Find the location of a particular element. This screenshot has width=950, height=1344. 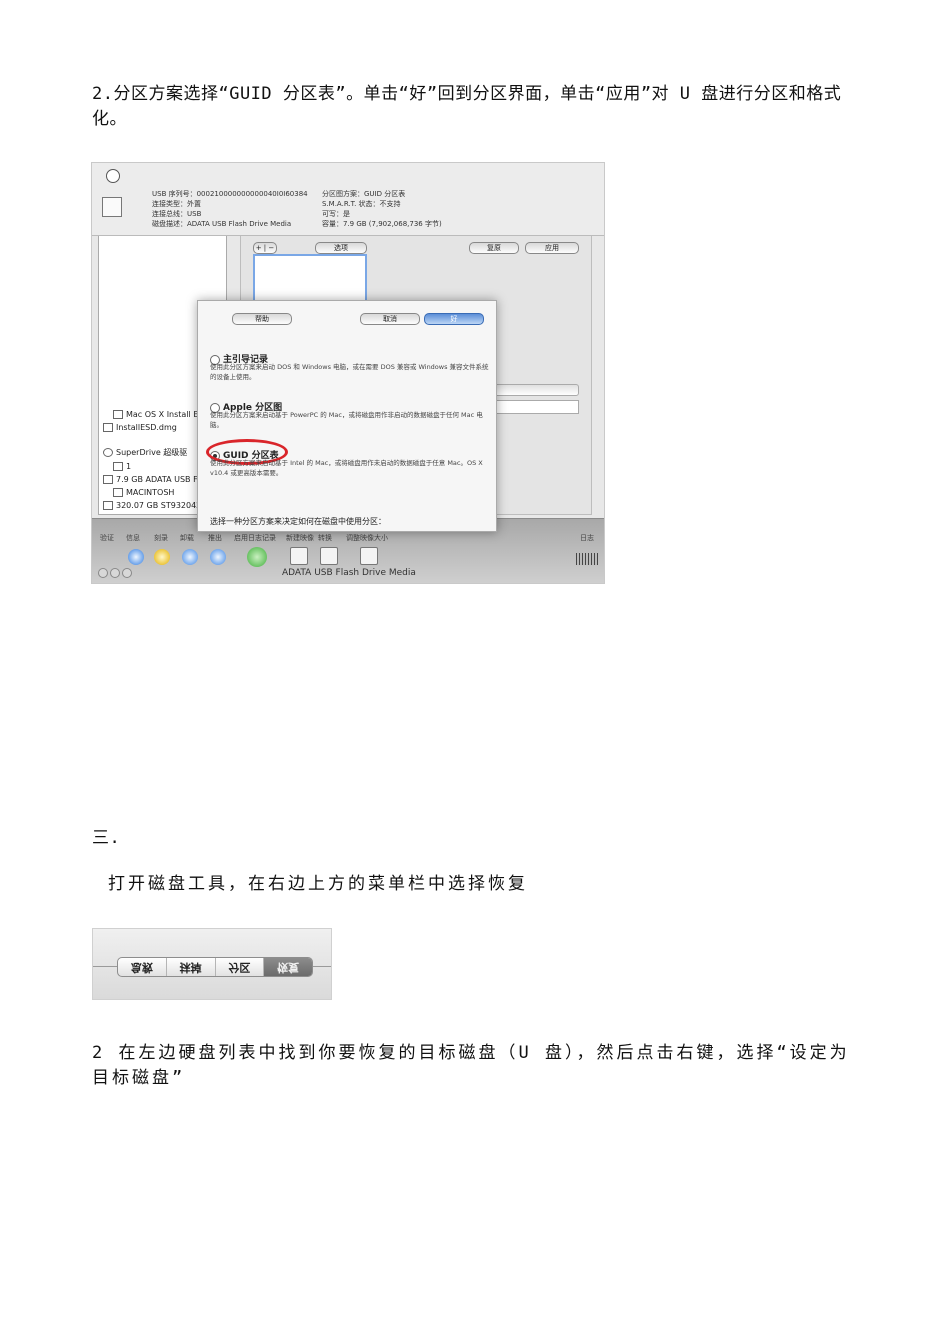

disk-info-smart: S.M.A.R.T. 状态：不支持 is located at coordinates (361, 204).